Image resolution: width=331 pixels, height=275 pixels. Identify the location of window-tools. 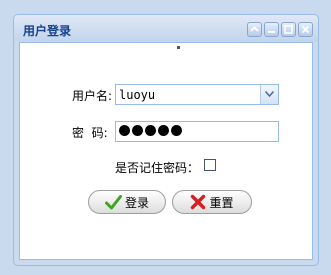
(280, 29).